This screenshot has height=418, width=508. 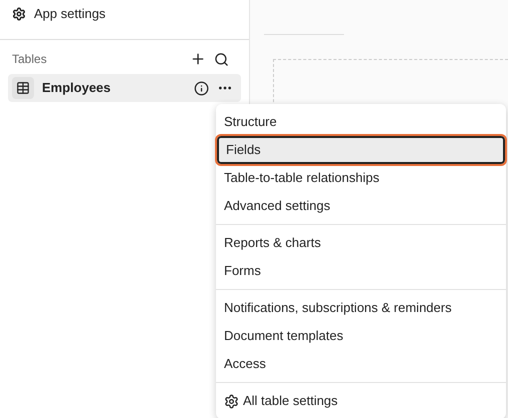 What do you see at coordinates (361, 206) in the screenshot?
I see `menu-item: Advanced settings` at bounding box center [361, 206].